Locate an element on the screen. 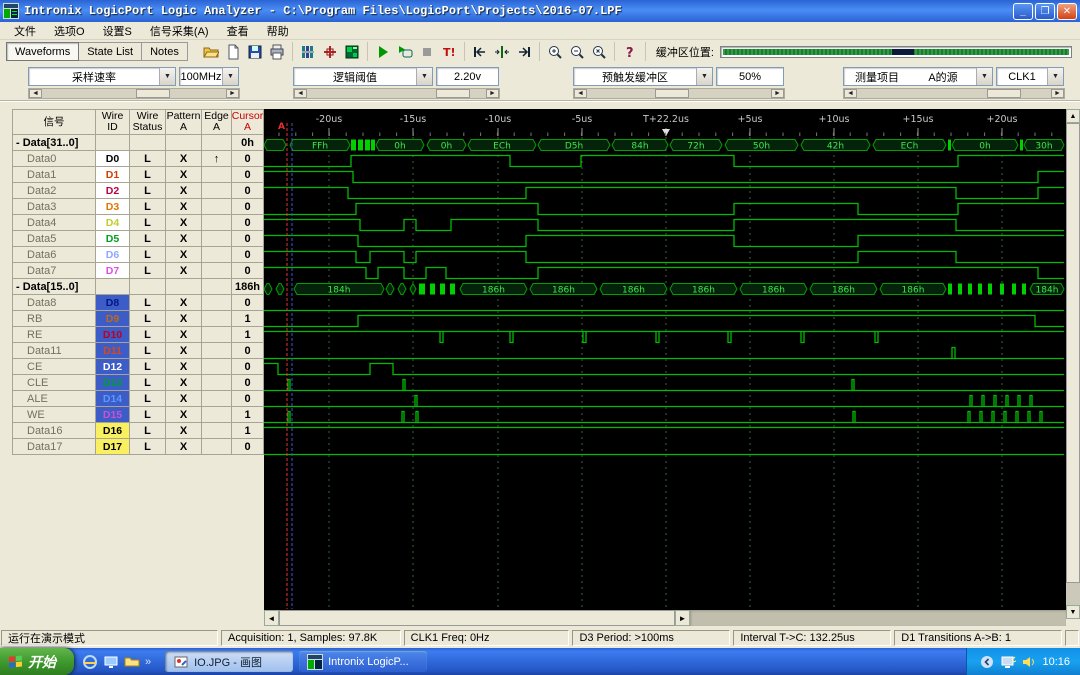 Image resolution: width=1080 pixels, height=675 pixels. buffer-position-bar is located at coordinates (895, 51).